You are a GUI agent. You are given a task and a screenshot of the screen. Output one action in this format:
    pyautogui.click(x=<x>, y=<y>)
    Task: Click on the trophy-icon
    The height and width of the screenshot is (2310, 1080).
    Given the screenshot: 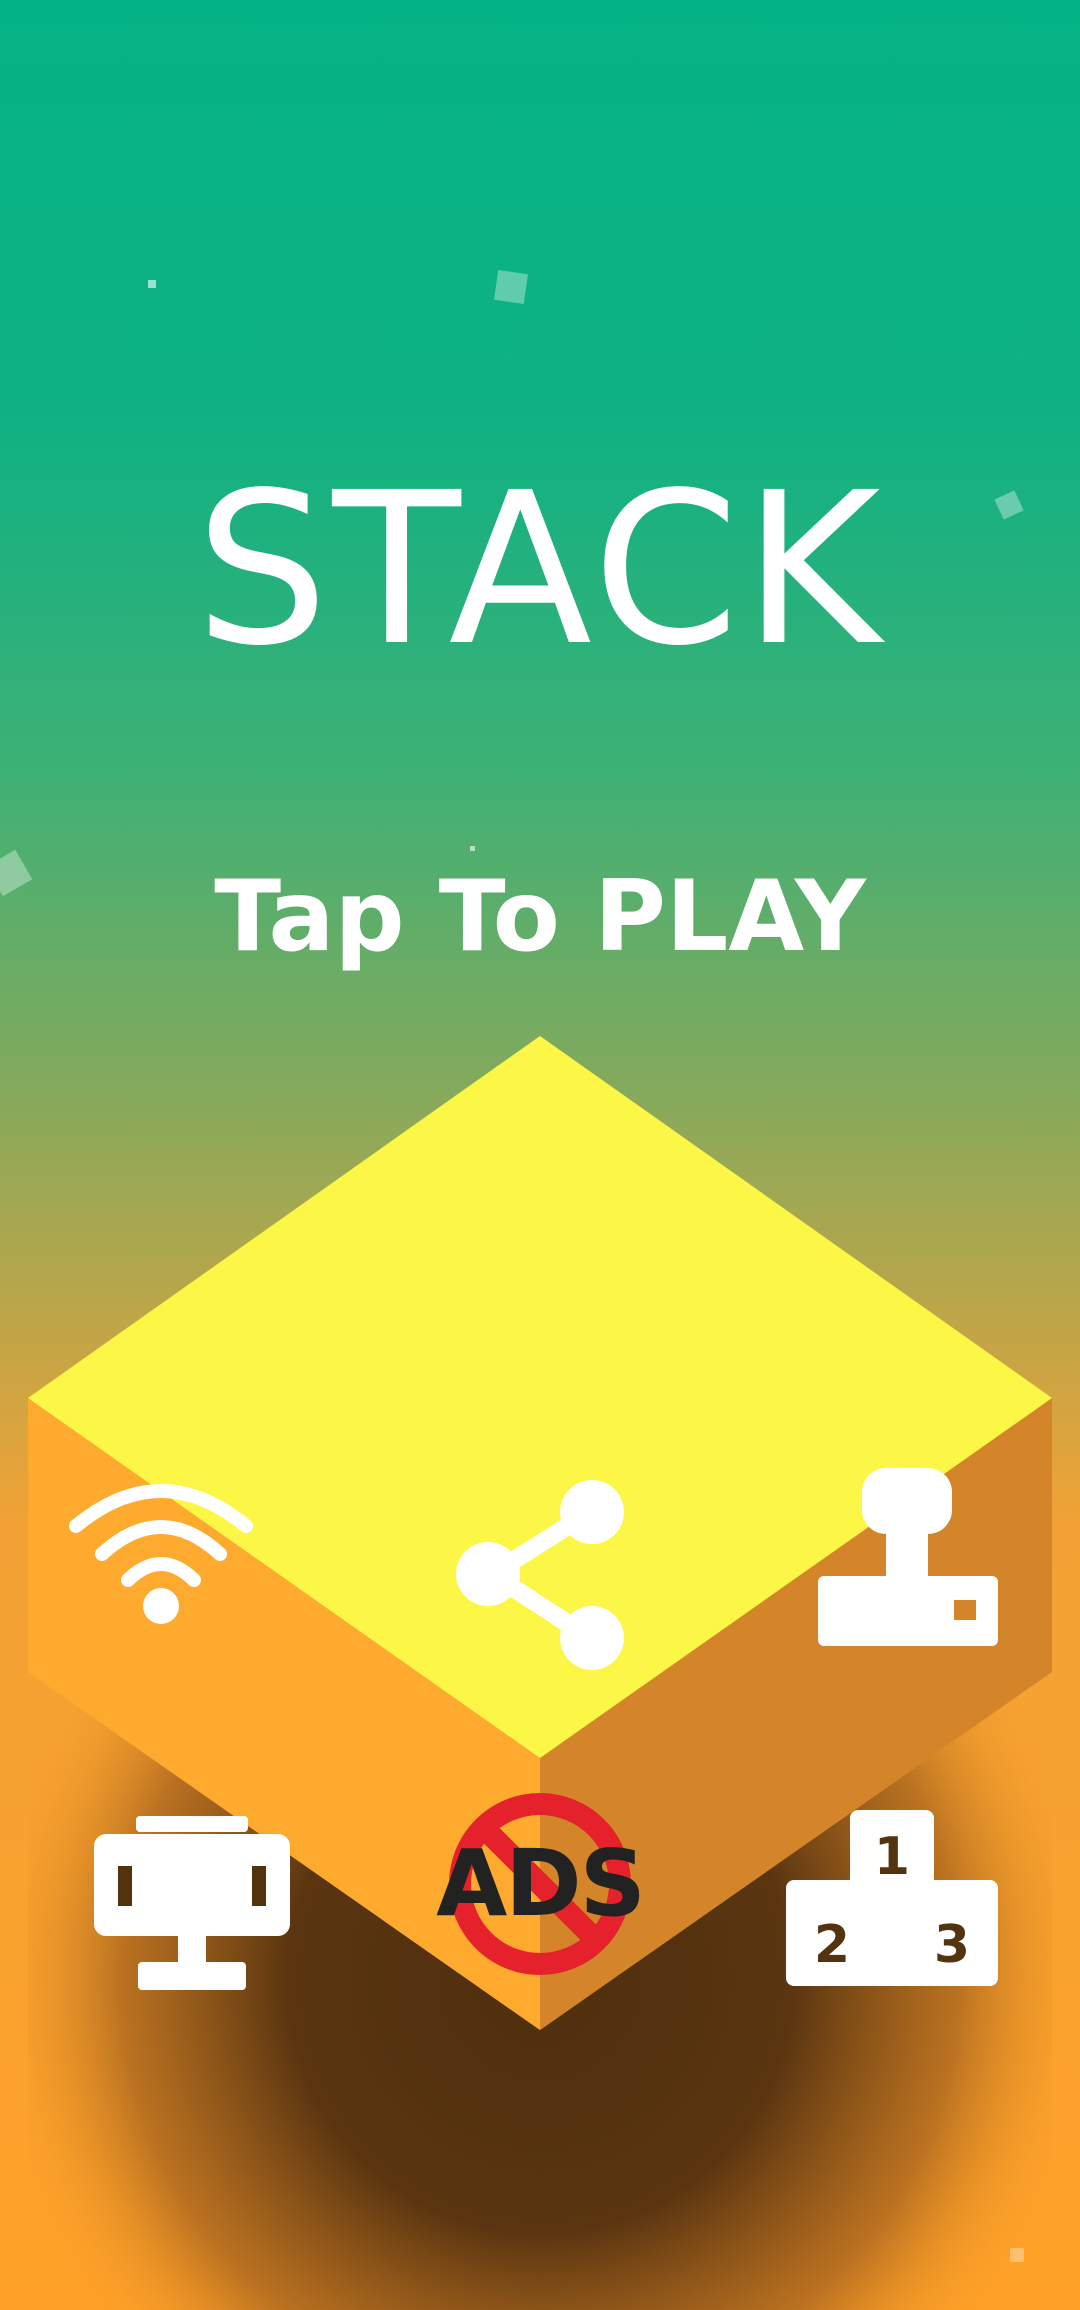 What is the action you would take?
    pyautogui.click(x=192, y=1903)
    